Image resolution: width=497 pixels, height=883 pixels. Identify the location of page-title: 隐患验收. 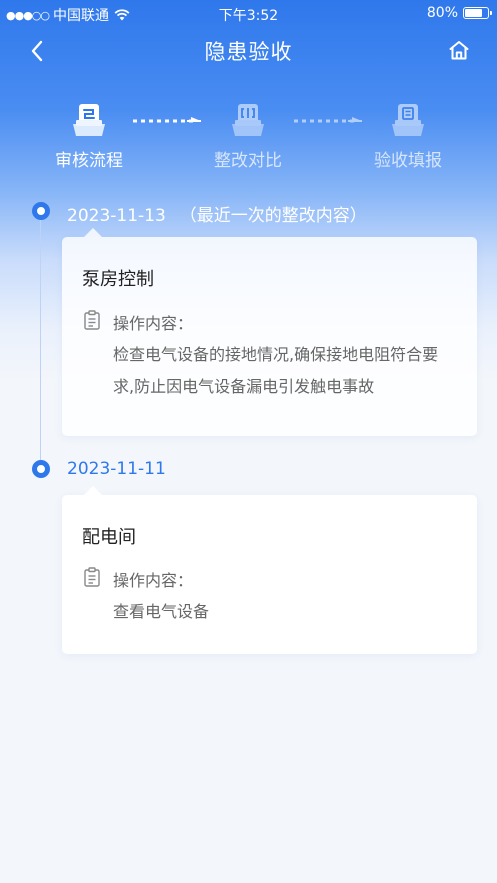
(248, 52).